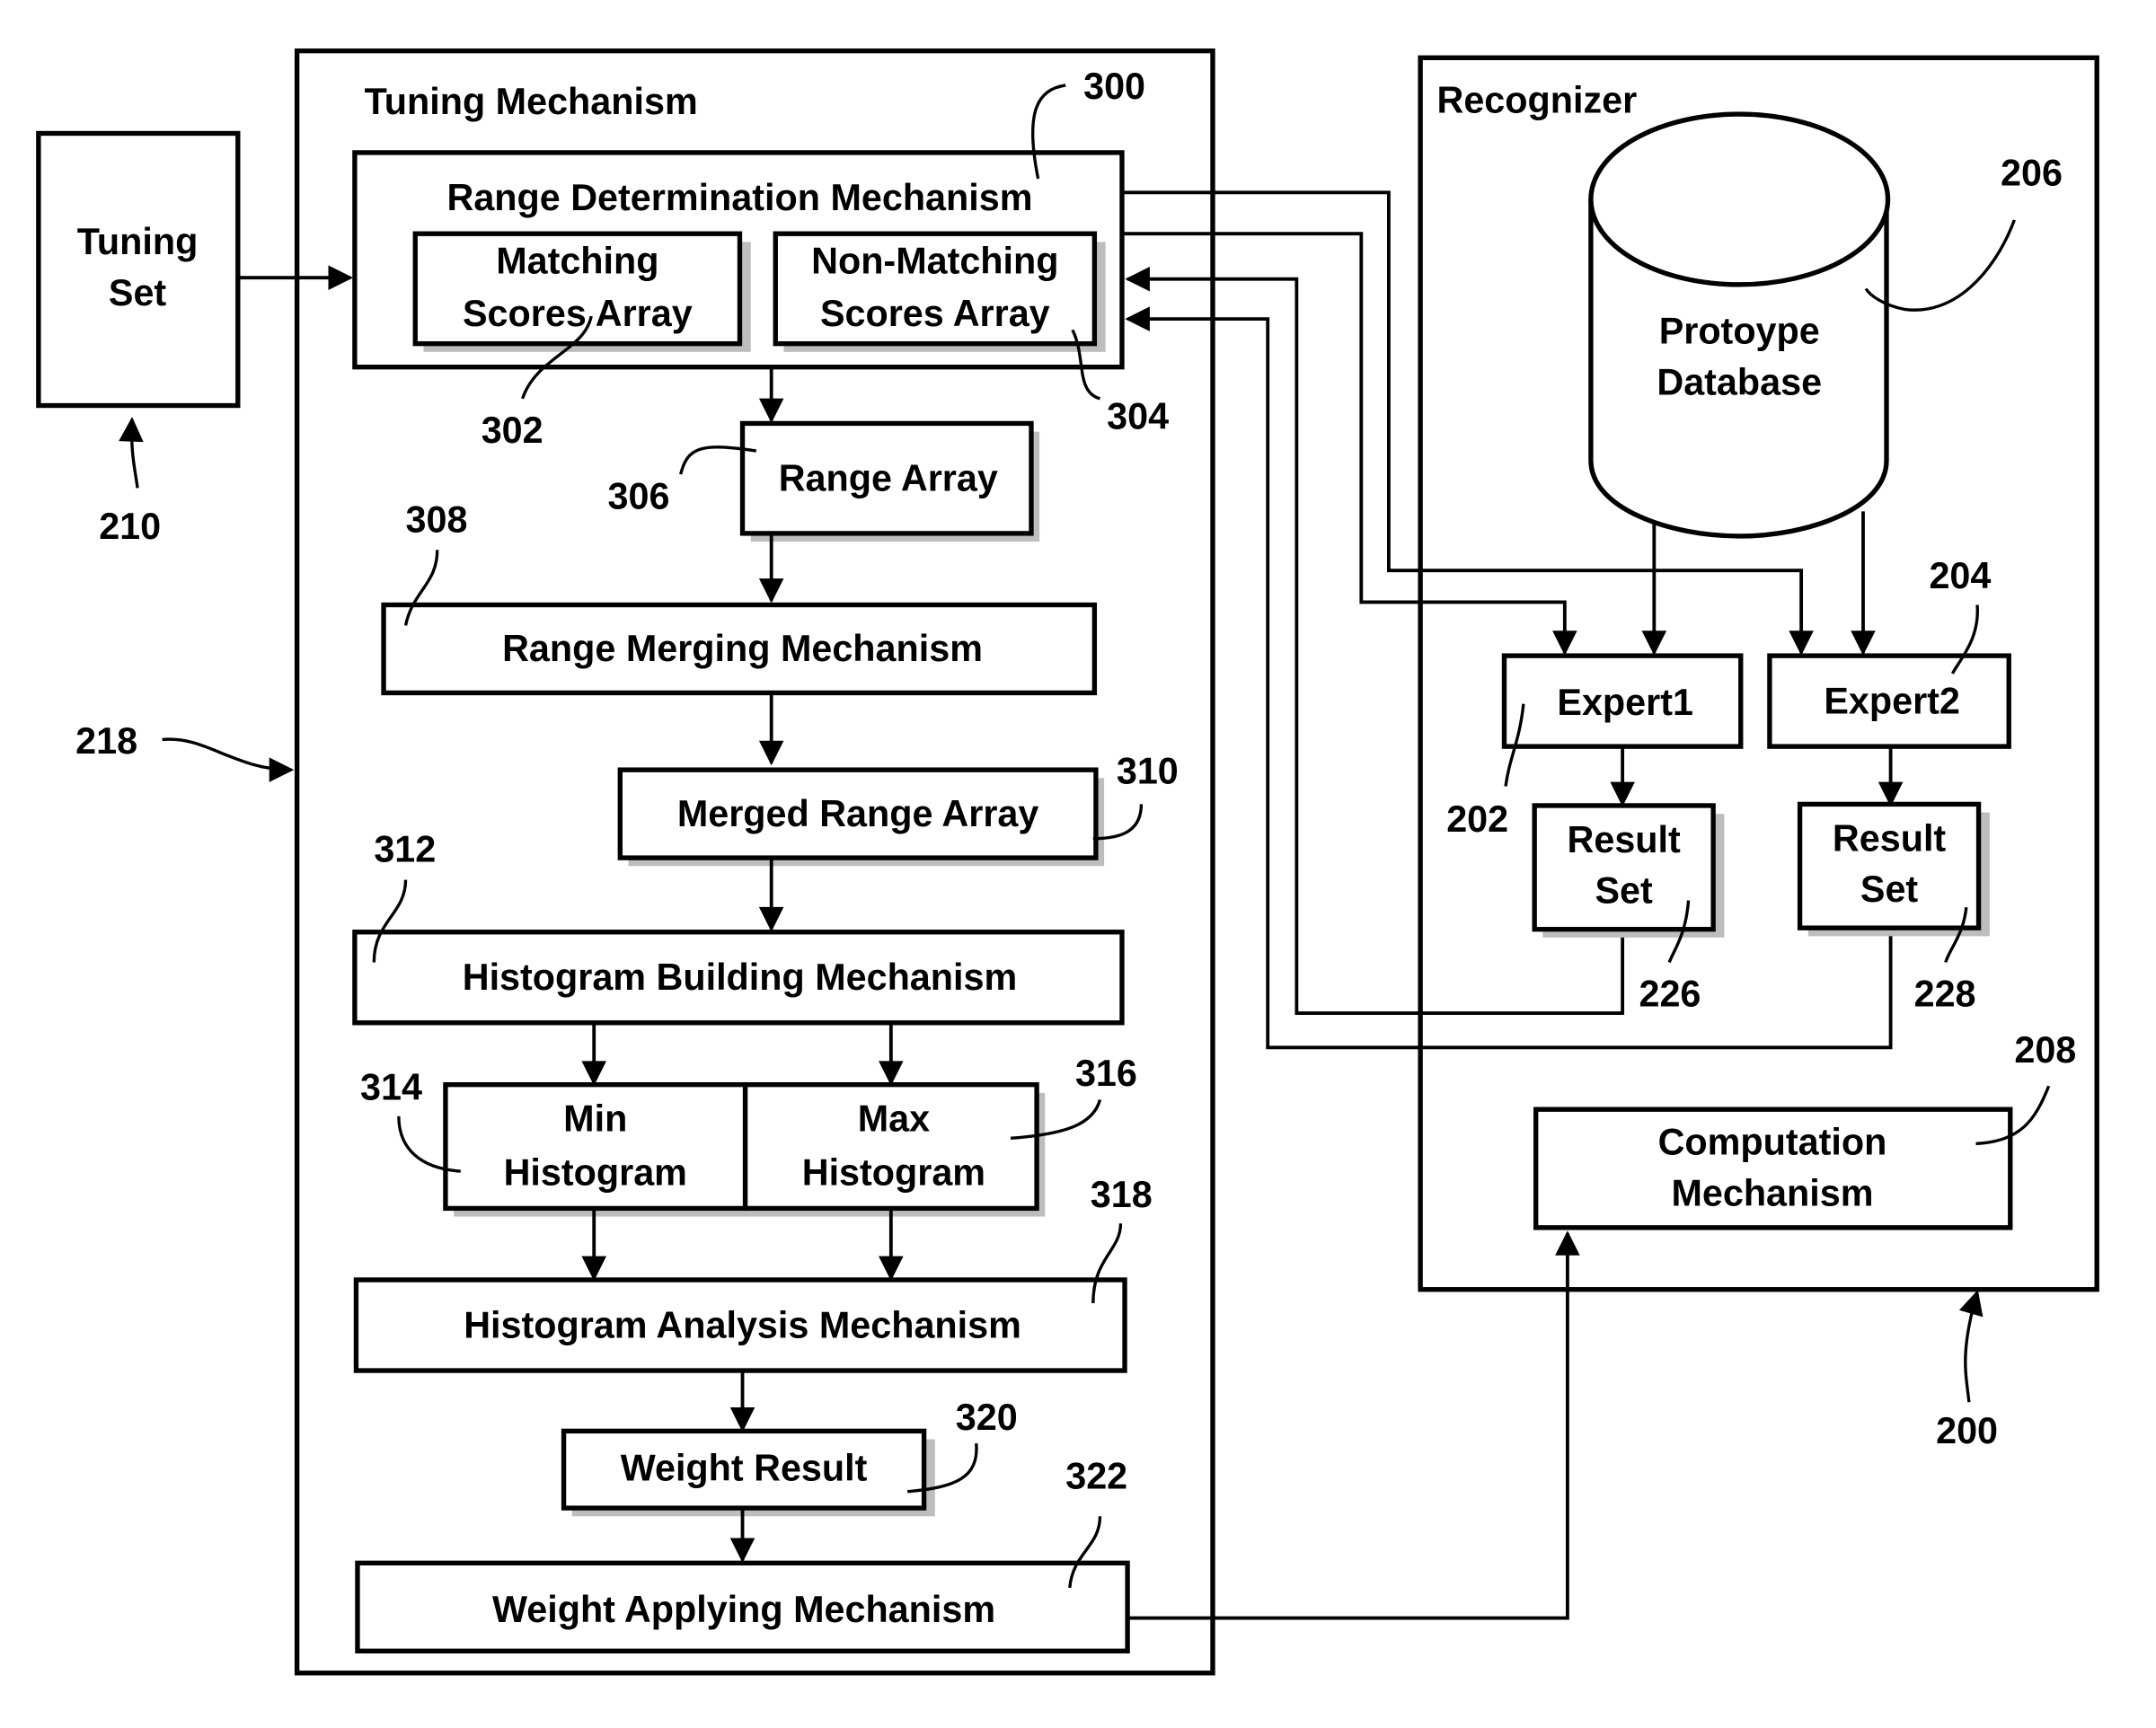 The image size is (2156, 1728). I want to click on computation-line1: Computation, so click(1773, 1142).